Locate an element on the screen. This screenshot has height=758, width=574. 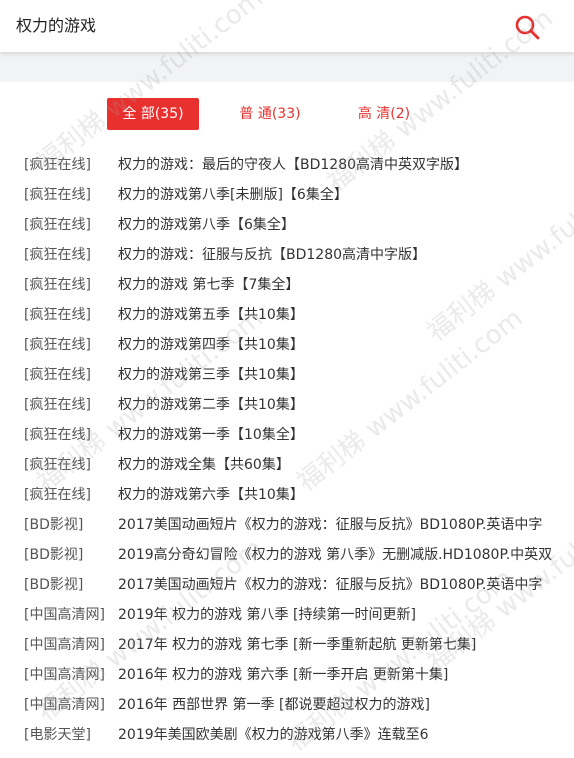
result-row: [疯狂在线] 权力的游戏 第七季【7集全】 is located at coordinates (287, 285).